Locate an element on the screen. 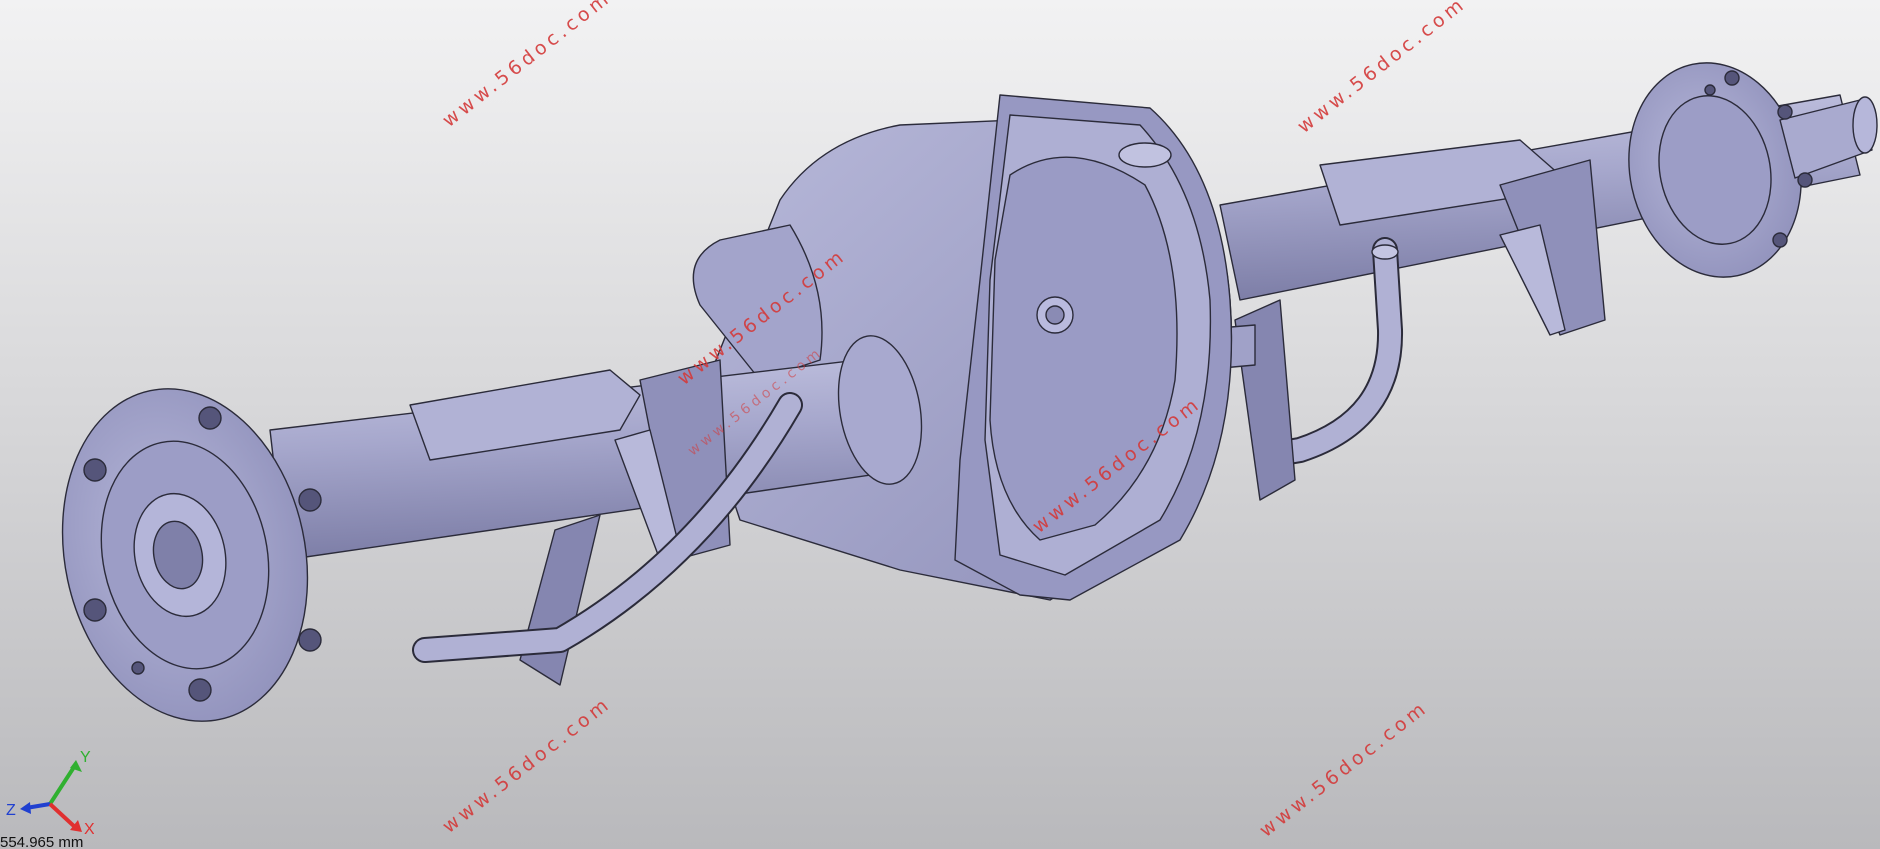 The width and height of the screenshot is (1880, 849). x-axis-label: X is located at coordinates (89, 827).